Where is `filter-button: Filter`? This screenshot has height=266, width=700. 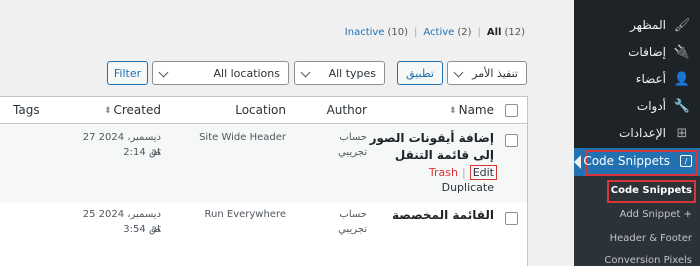 filter-button: Filter is located at coordinates (127, 73).